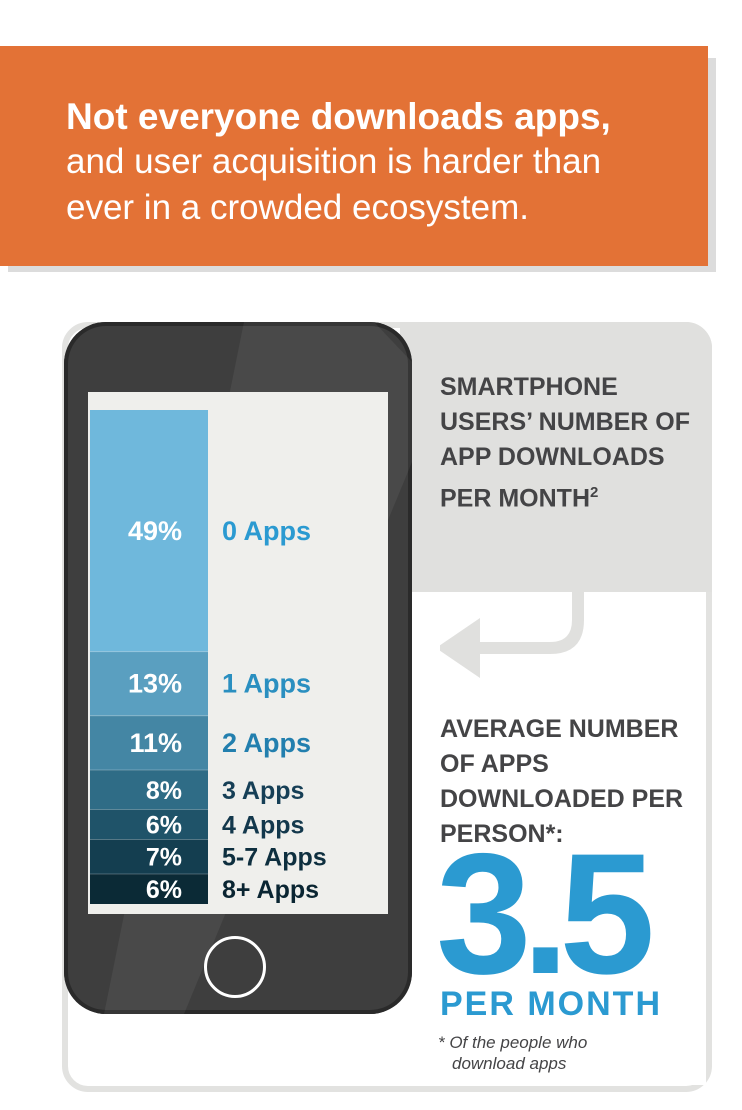 This screenshot has height=1110, width=742. I want to click on category-label-5: 5-7 Apps, so click(274, 858).